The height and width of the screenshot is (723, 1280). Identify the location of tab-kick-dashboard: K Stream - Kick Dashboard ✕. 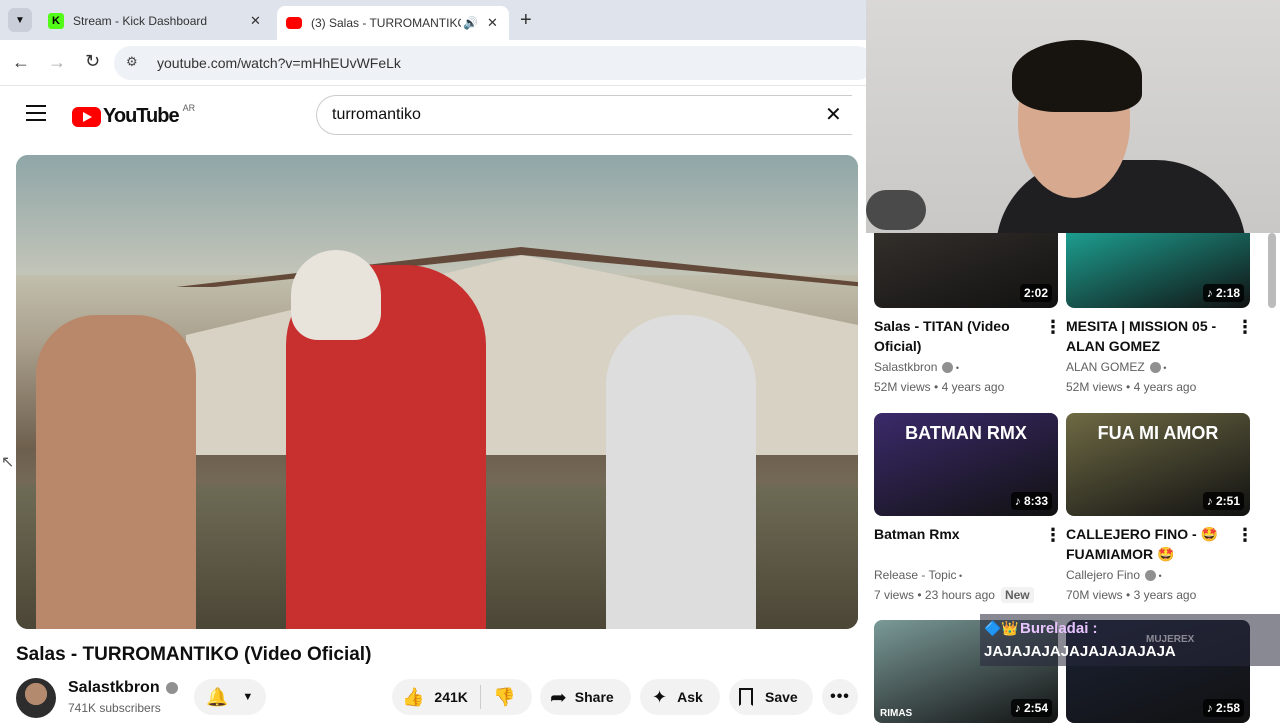
(156, 21).